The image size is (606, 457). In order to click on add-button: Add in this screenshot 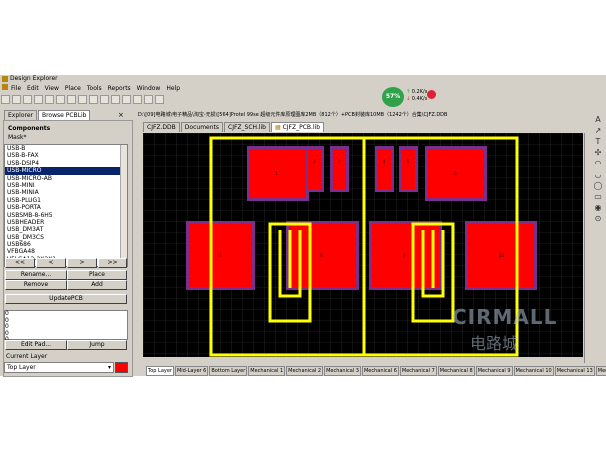, I will do `click(97, 285)`.